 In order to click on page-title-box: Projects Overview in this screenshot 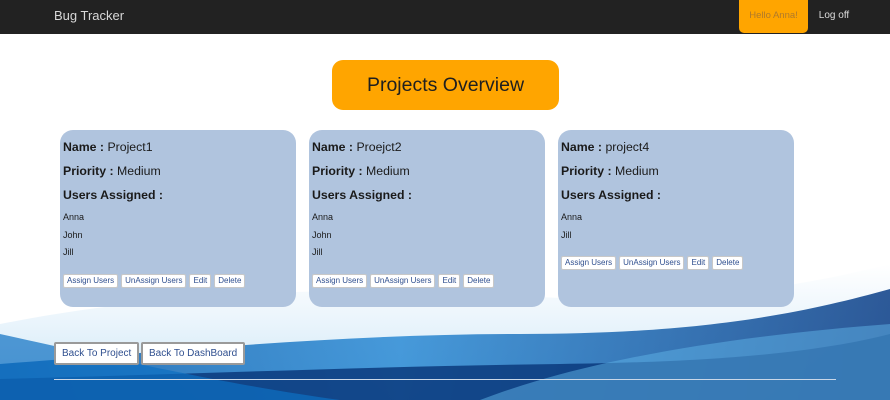, I will do `click(445, 85)`.